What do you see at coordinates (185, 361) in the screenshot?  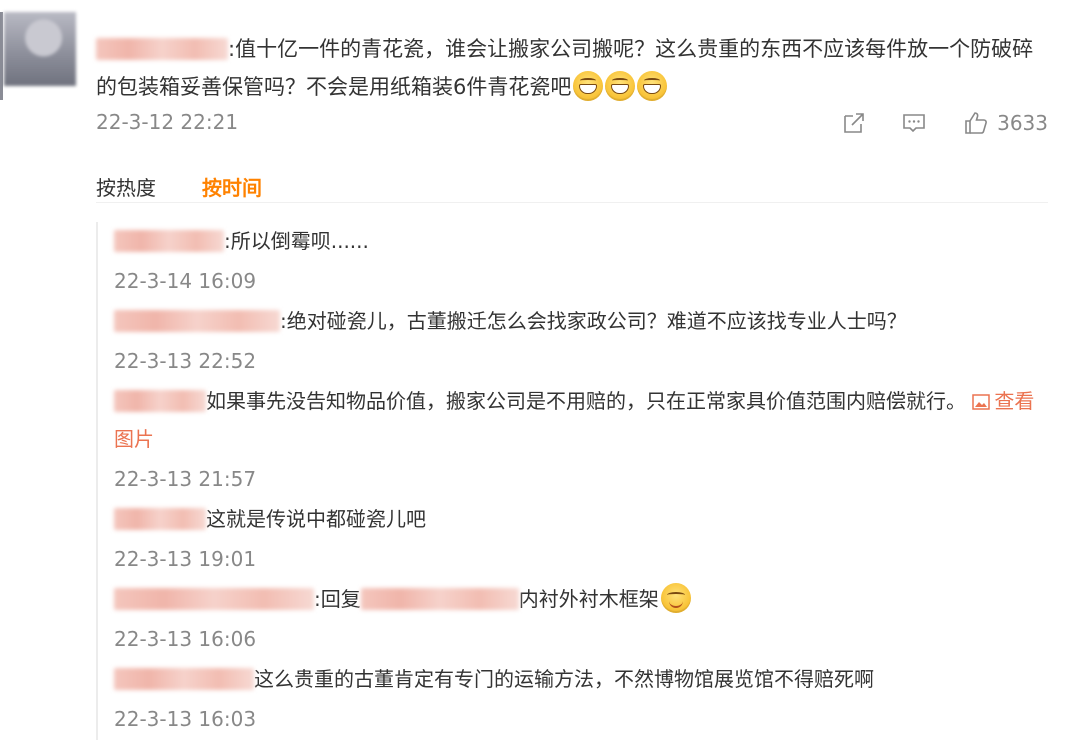 I see `reply-time: 22-3-13 22:52` at bounding box center [185, 361].